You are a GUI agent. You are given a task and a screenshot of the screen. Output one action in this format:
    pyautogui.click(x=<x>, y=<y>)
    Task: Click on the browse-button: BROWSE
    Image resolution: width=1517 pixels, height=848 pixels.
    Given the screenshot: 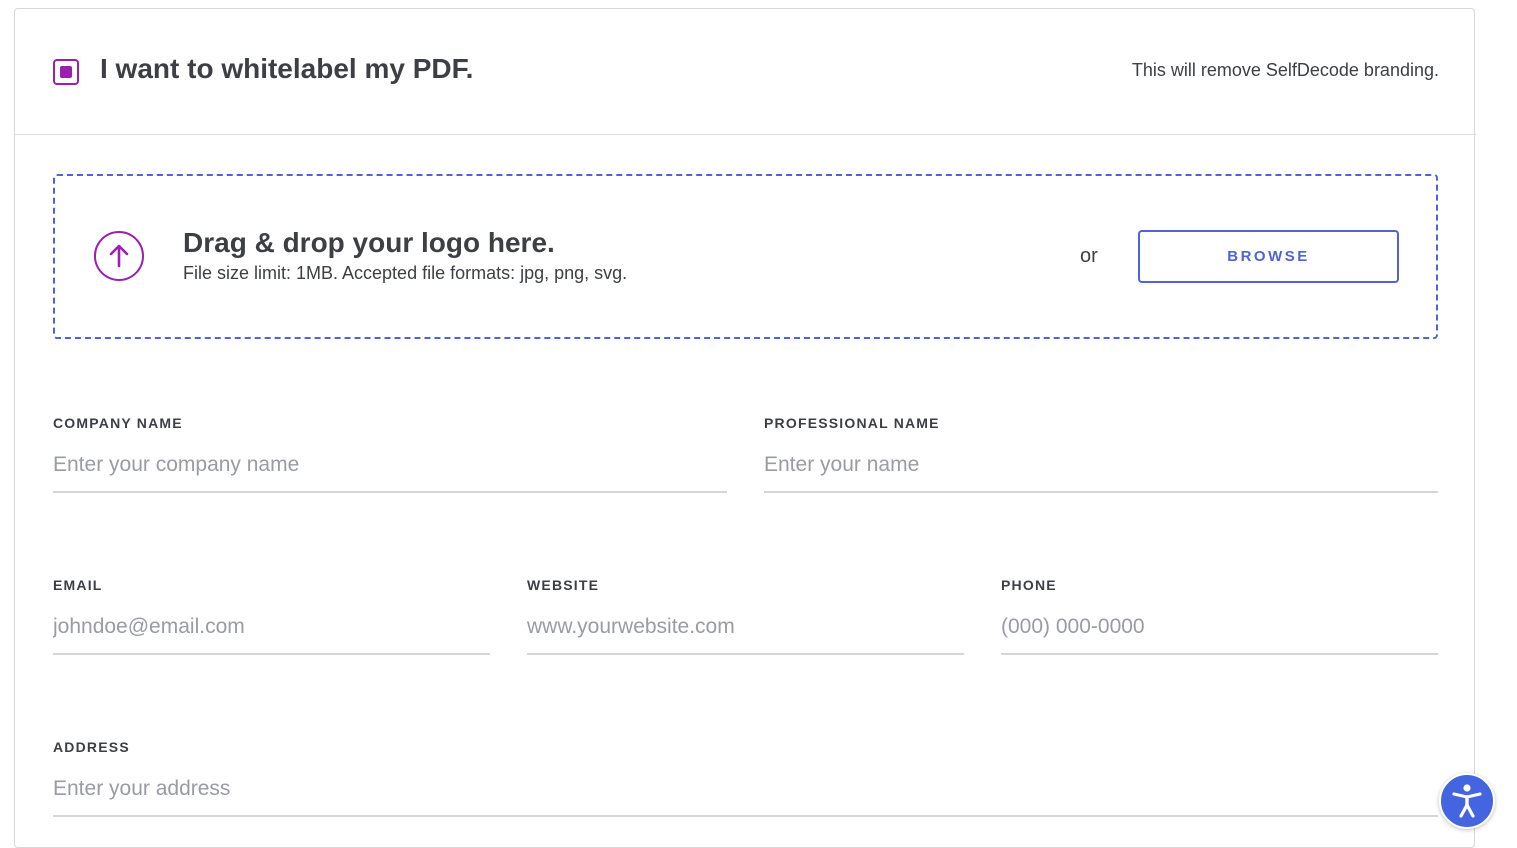 What is the action you would take?
    pyautogui.click(x=1268, y=256)
    